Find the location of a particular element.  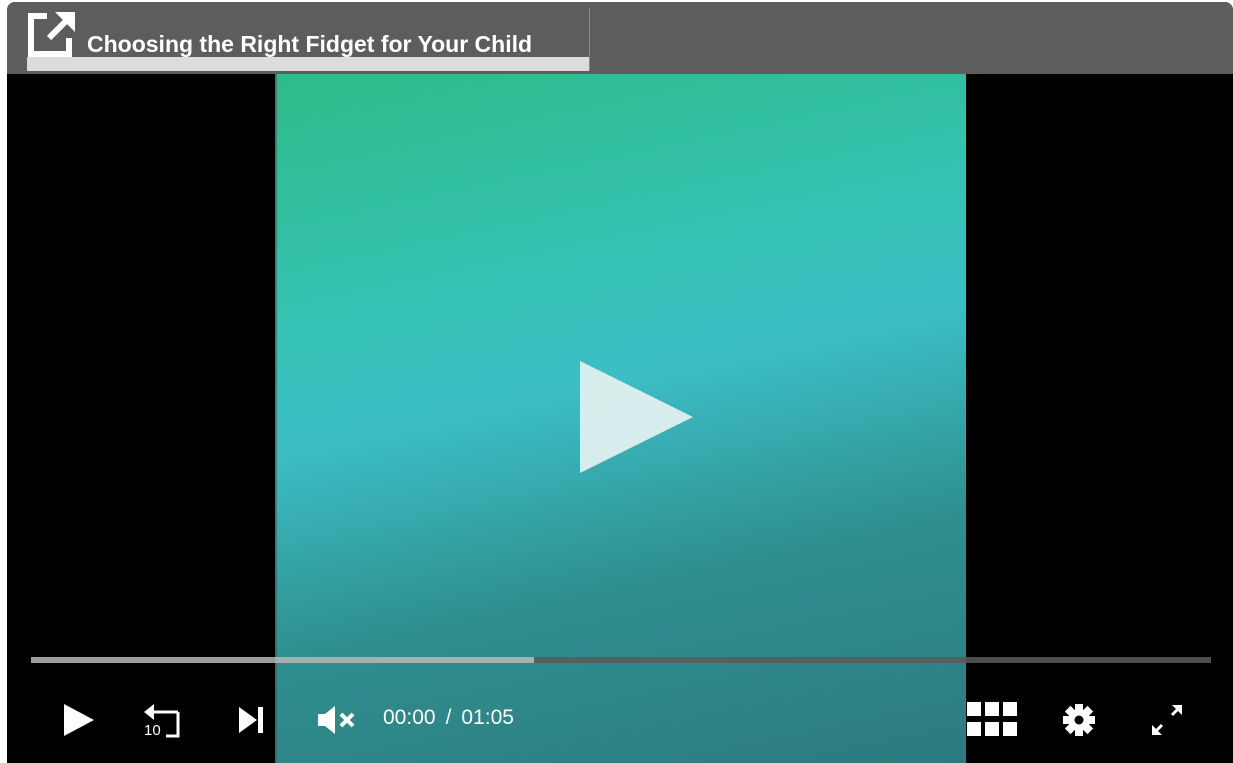

rewind-10-label: 10 is located at coordinates (152, 730).